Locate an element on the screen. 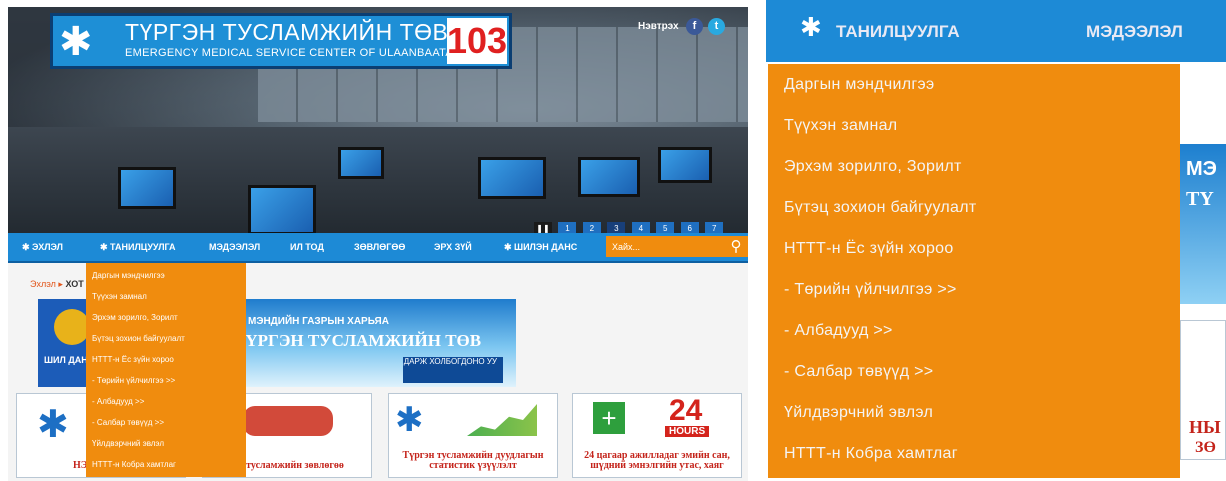 The image size is (1226, 481). nav-item-about: ✱ ТАНИЛЦУУЛГА is located at coordinates (138, 247).